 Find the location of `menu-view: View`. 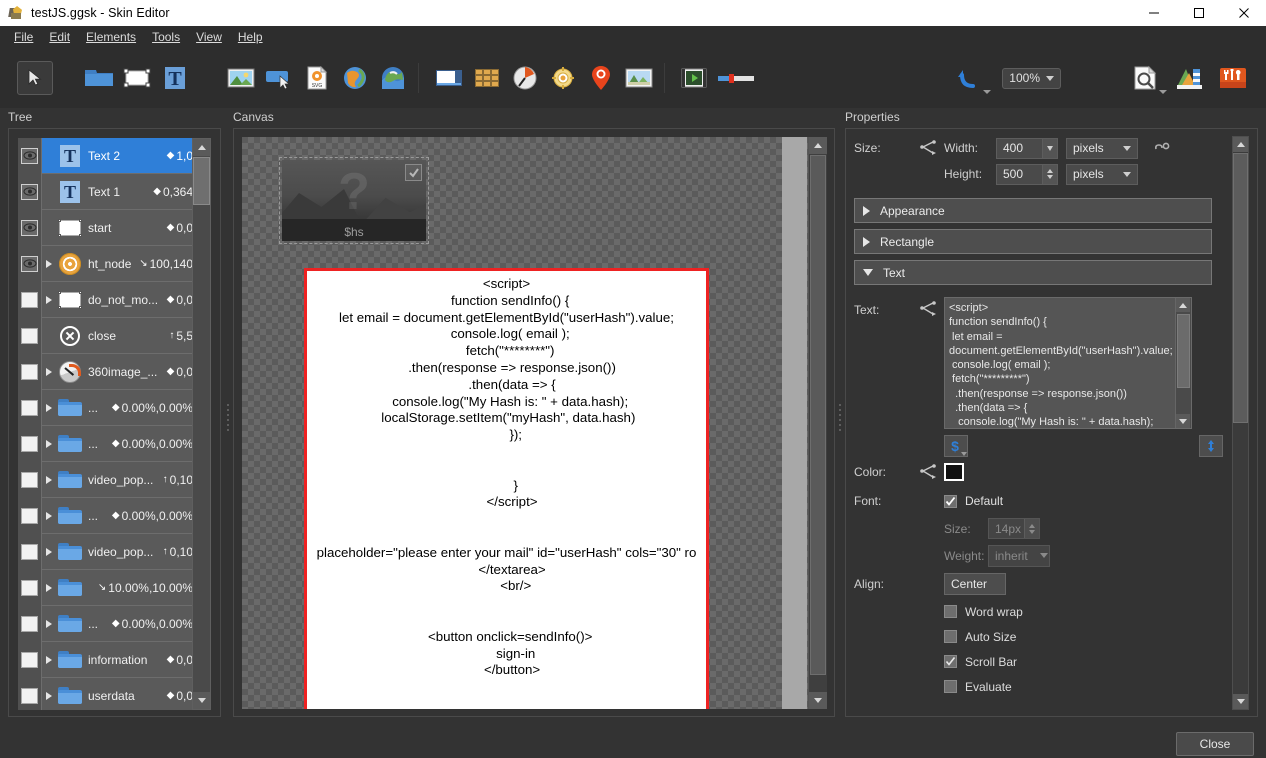

menu-view: View is located at coordinates (209, 37).